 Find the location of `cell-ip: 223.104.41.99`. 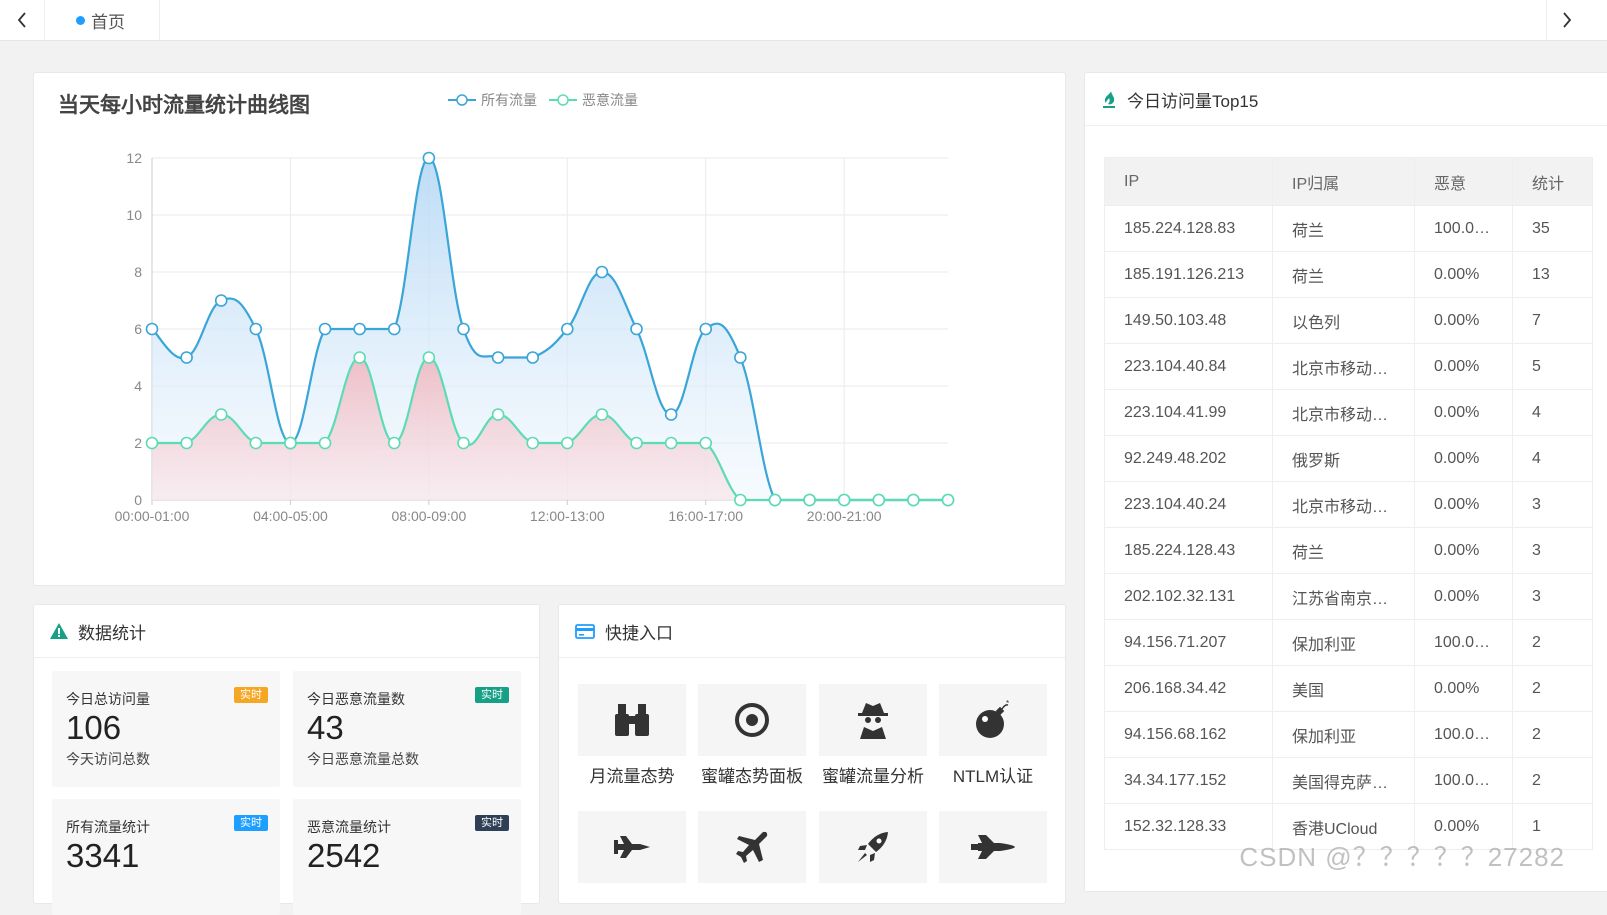

cell-ip: 223.104.41.99 is located at coordinates (1188, 412).